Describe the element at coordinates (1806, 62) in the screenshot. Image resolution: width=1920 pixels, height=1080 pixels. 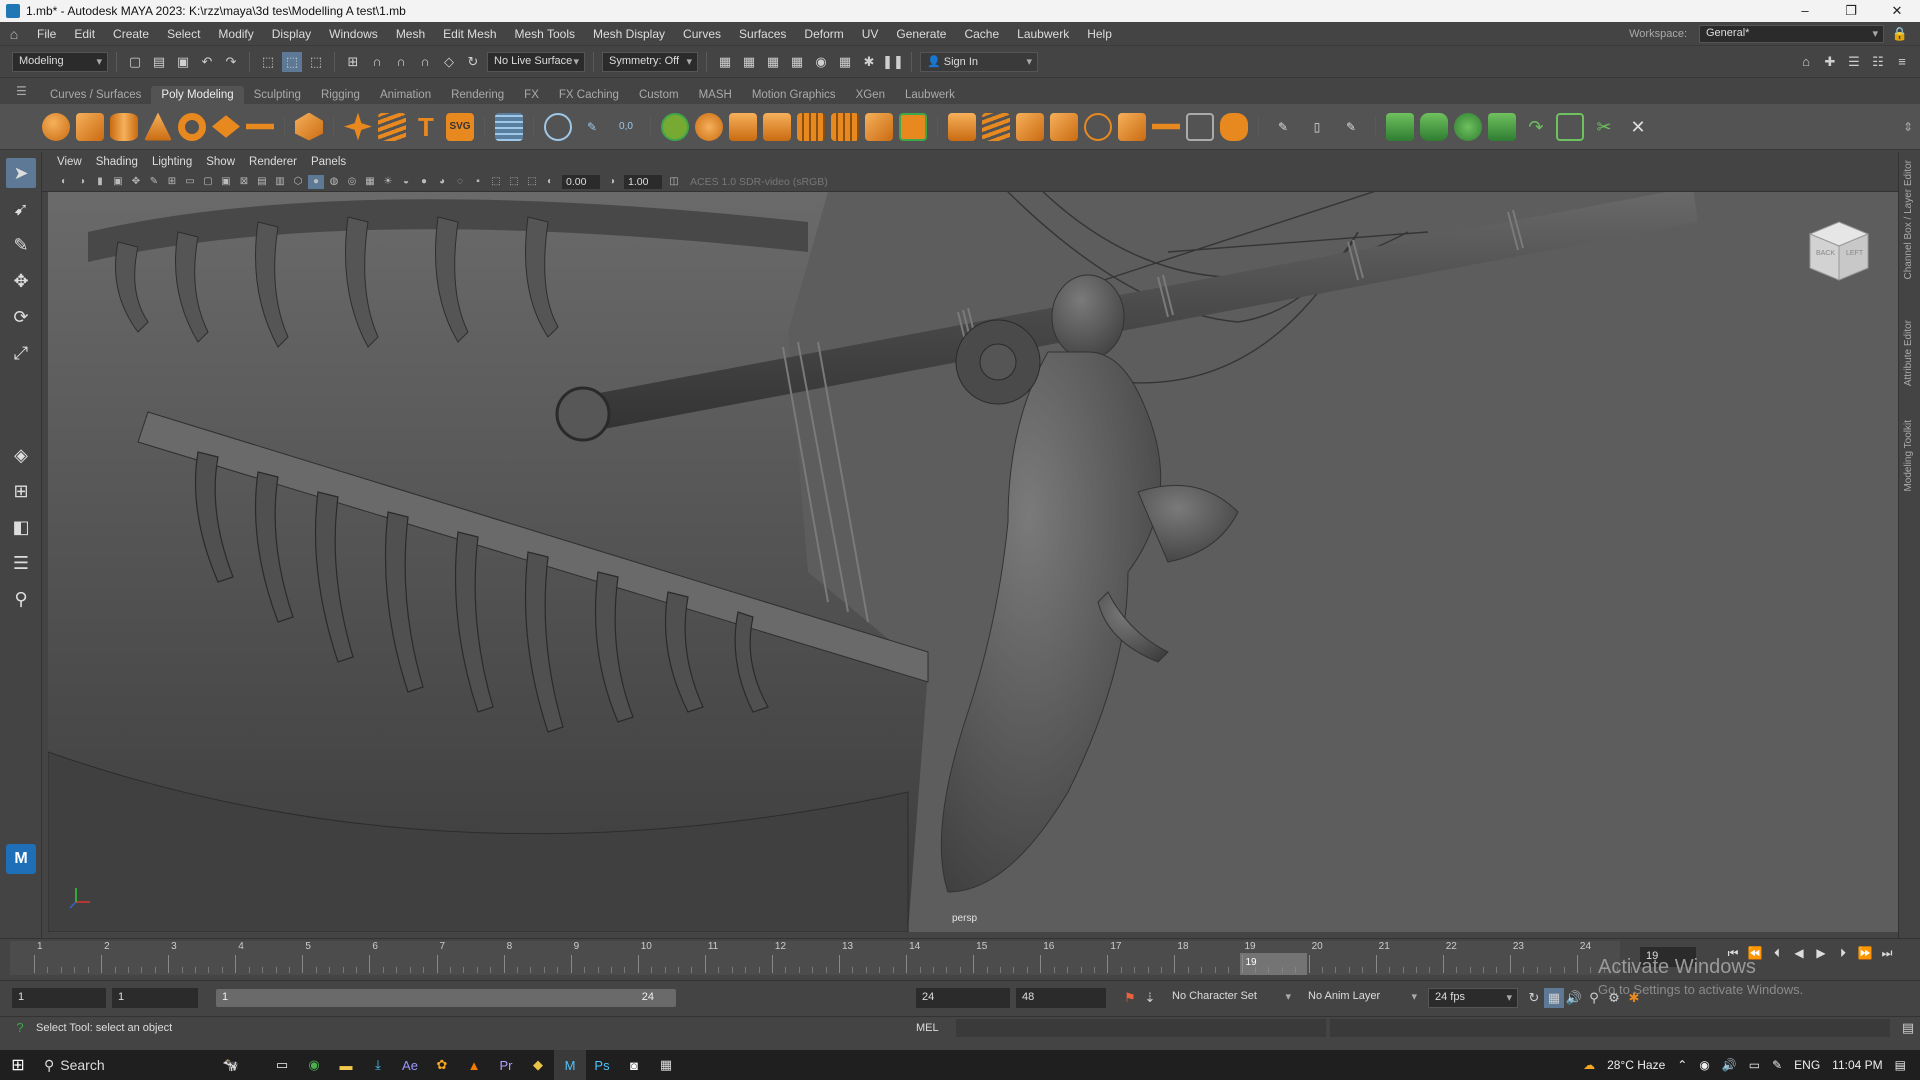
I see `modeling-toolkit-toggle-icon: ⌂` at that location.